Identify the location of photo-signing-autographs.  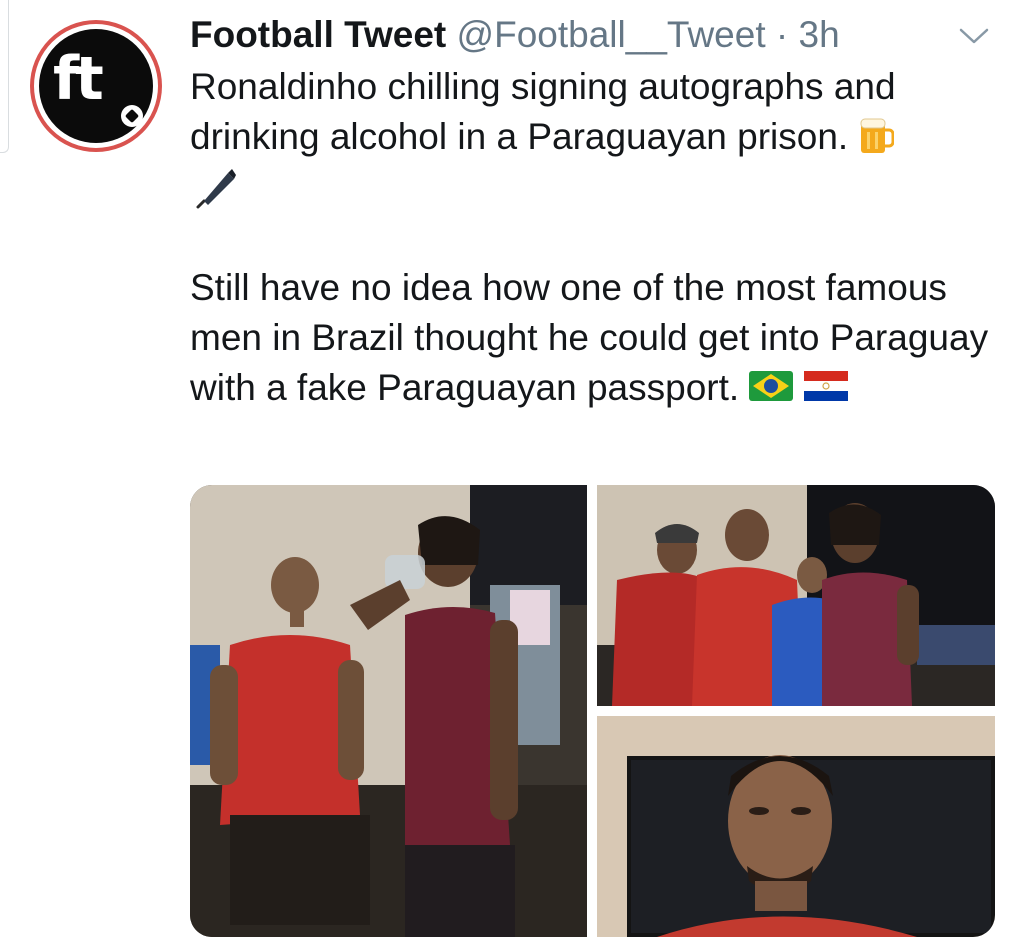
(796, 595).